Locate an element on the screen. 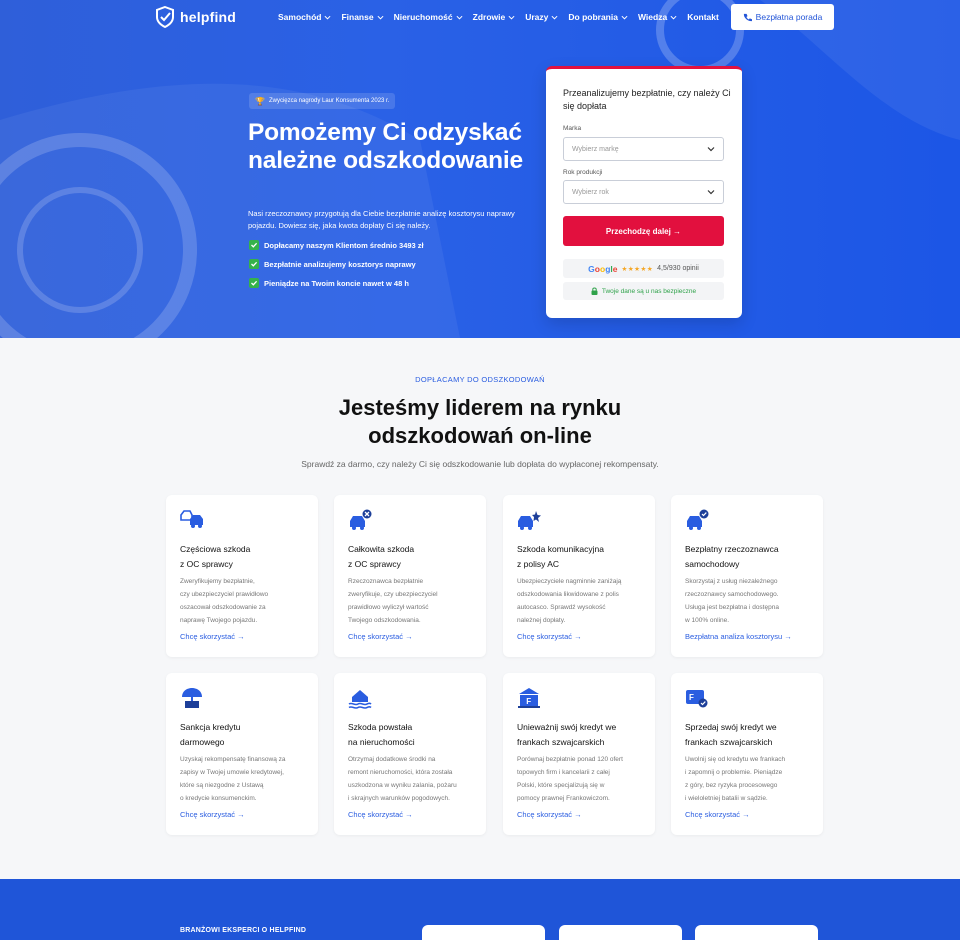 The image size is (960, 940). card-description-line: Twojego odszkodowania. is located at coordinates (384, 620).